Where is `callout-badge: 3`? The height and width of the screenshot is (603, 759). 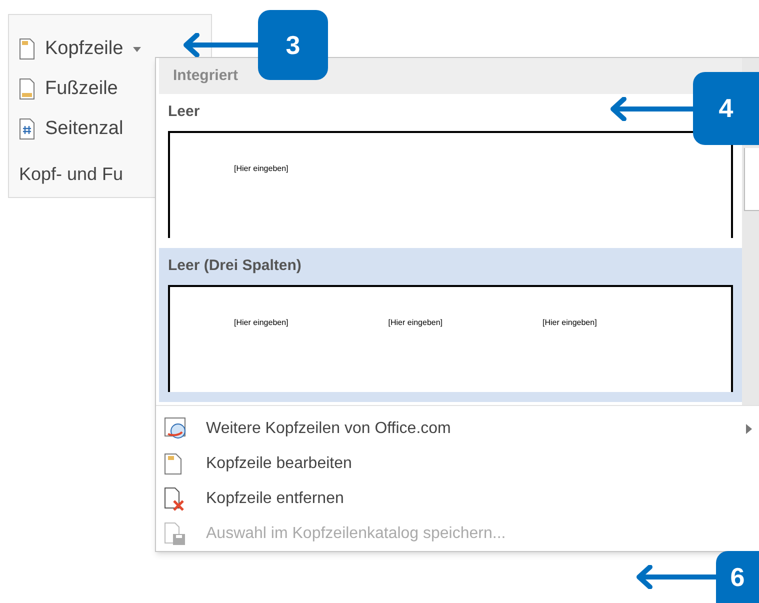
callout-badge: 3 is located at coordinates (293, 45).